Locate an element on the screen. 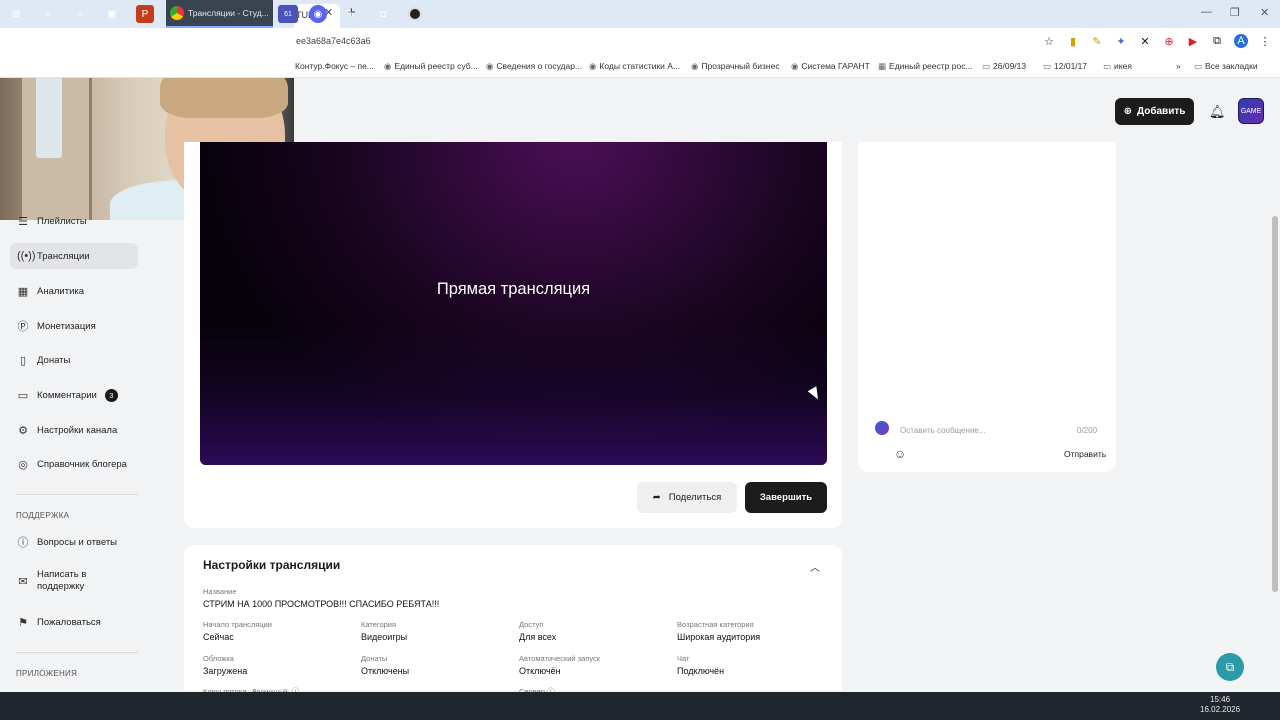 Image resolution: width=1280 pixels, height=720 pixels. ruble-icon: Ⓟ is located at coordinates (23, 327).